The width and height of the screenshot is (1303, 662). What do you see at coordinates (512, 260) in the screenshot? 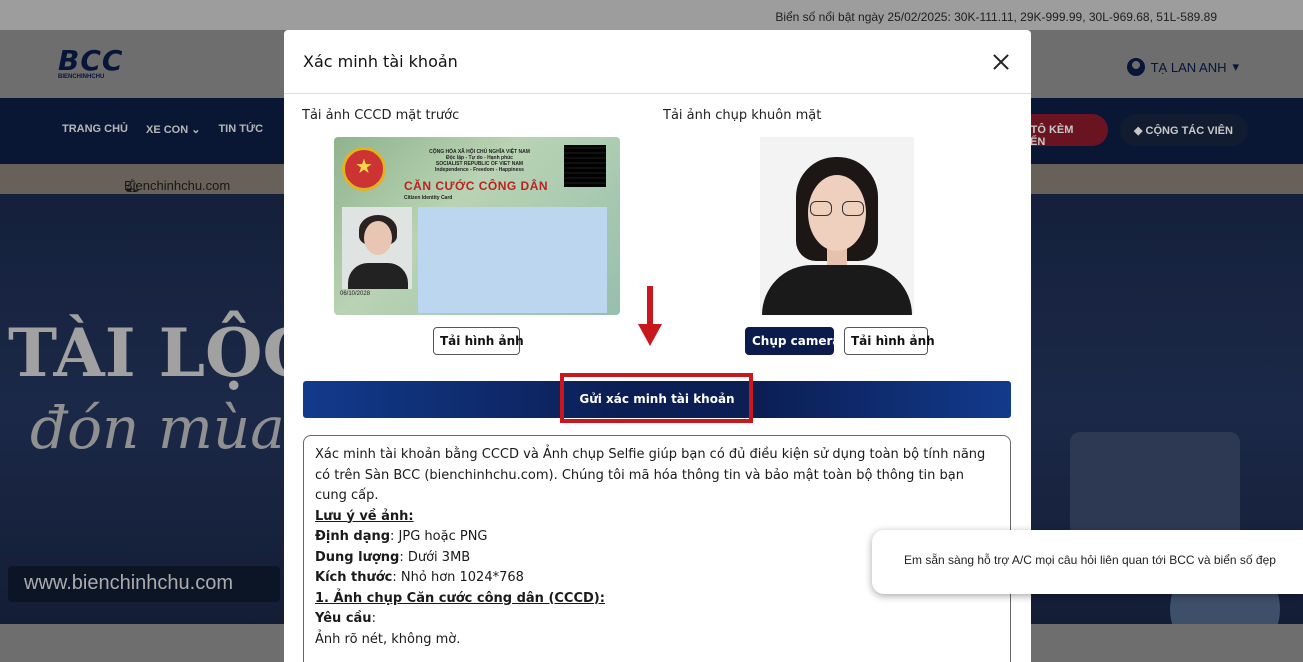
I see `redacted-area` at bounding box center [512, 260].